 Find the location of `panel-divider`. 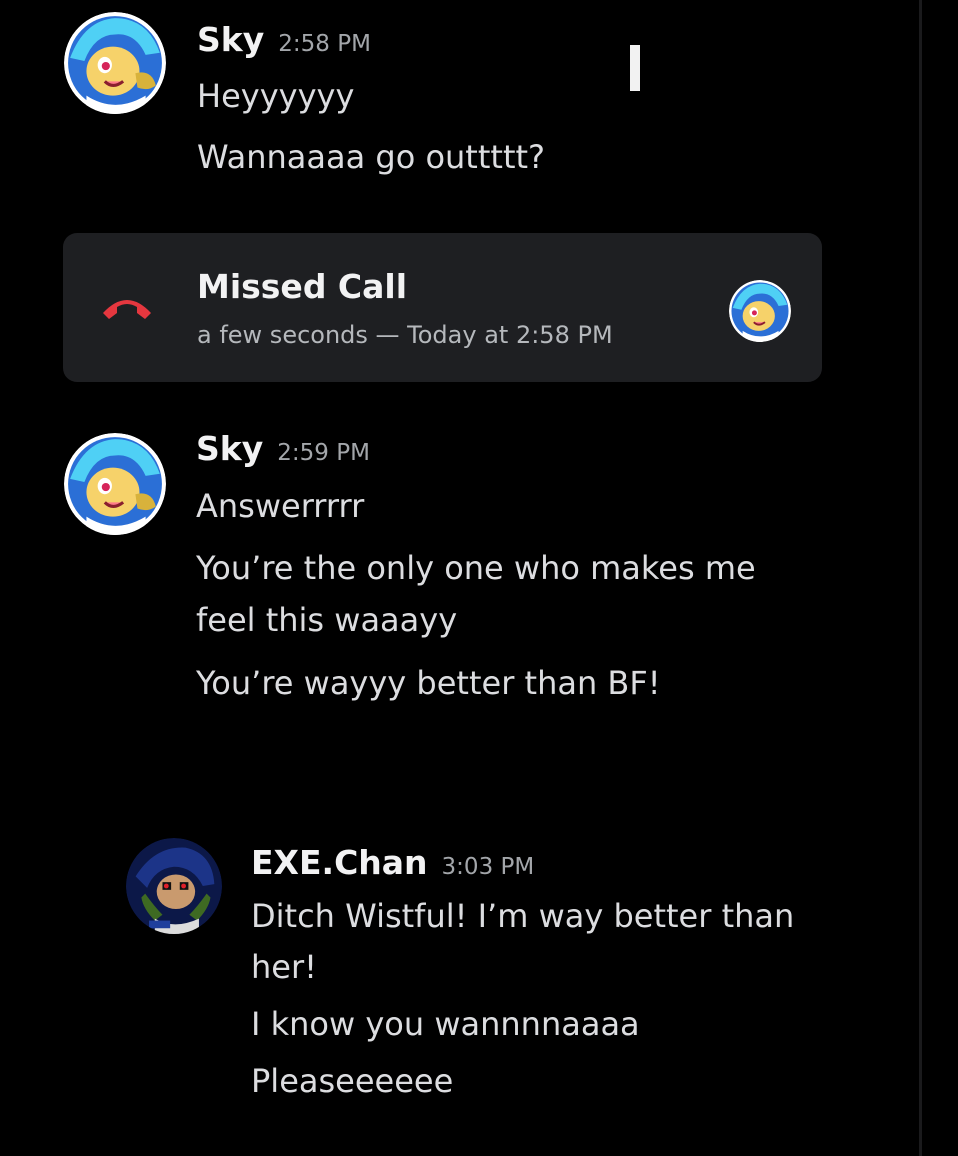

panel-divider is located at coordinates (920, 578).